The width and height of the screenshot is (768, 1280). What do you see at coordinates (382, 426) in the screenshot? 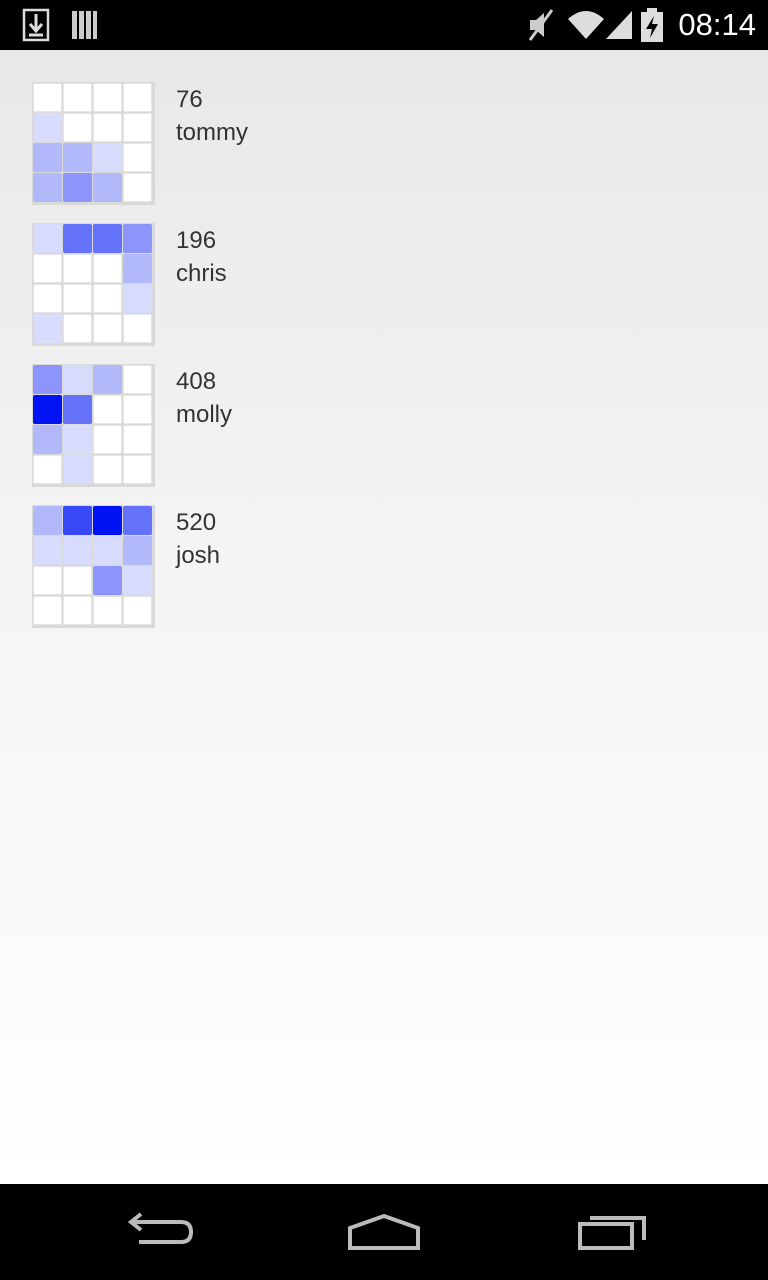
I see `score-row: 408 molly` at bounding box center [382, 426].